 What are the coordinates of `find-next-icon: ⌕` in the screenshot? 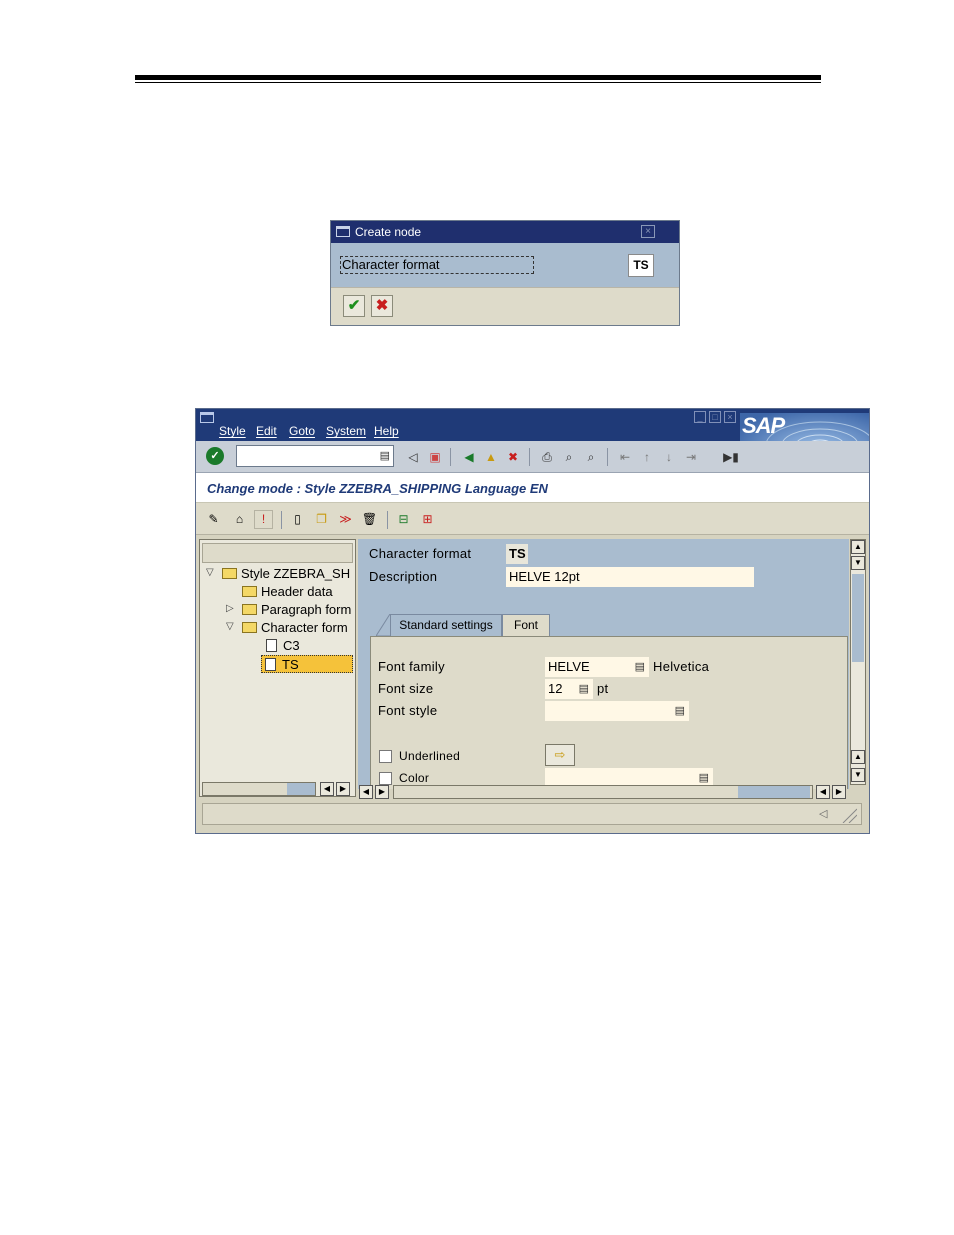 It's located at (591, 457).